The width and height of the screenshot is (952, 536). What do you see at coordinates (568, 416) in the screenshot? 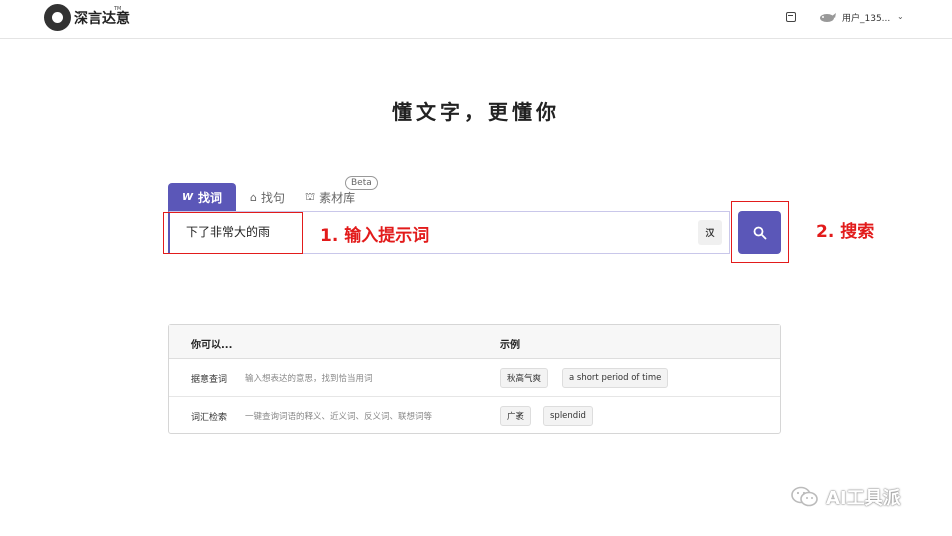
I see `example-chip: splendid` at bounding box center [568, 416].